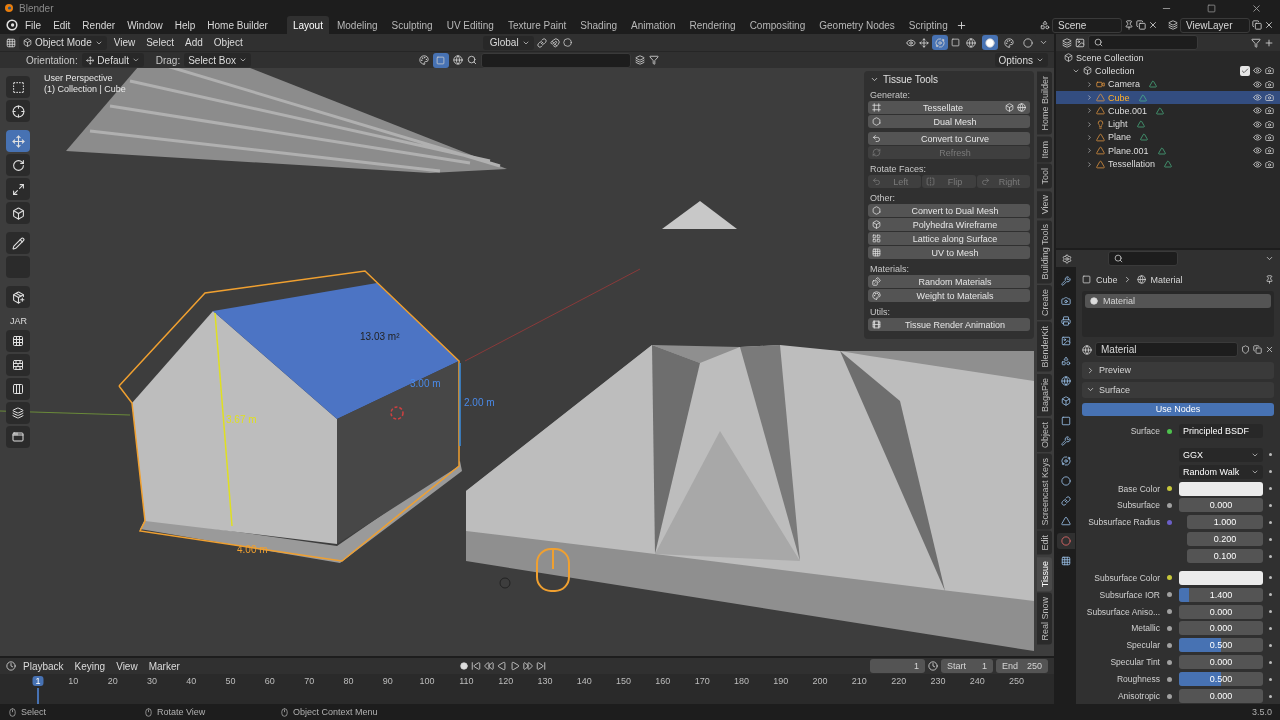 This screenshot has height=720, width=1280. Describe the element at coordinates (949, 210) in the screenshot. I see `tool-button: Convert to Dual Mesh` at that location.